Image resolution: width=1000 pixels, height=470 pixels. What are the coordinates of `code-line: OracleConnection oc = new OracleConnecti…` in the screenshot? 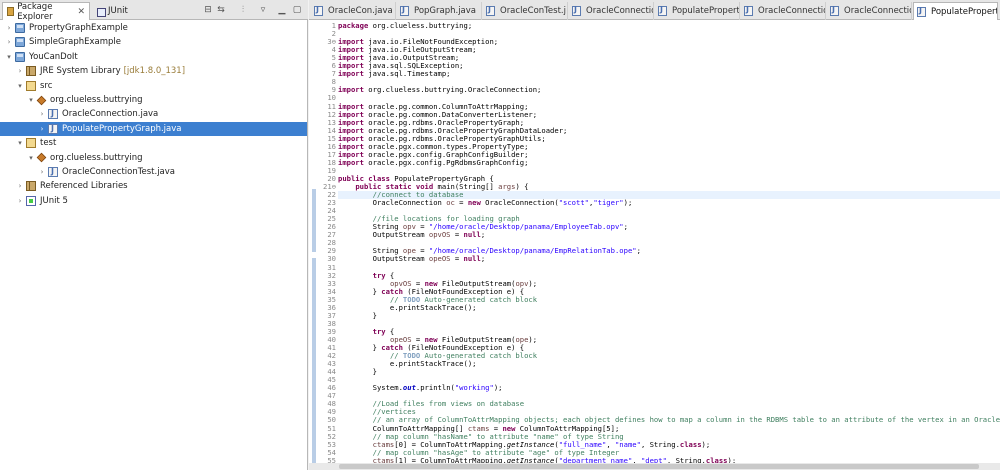 It's located at (669, 203).